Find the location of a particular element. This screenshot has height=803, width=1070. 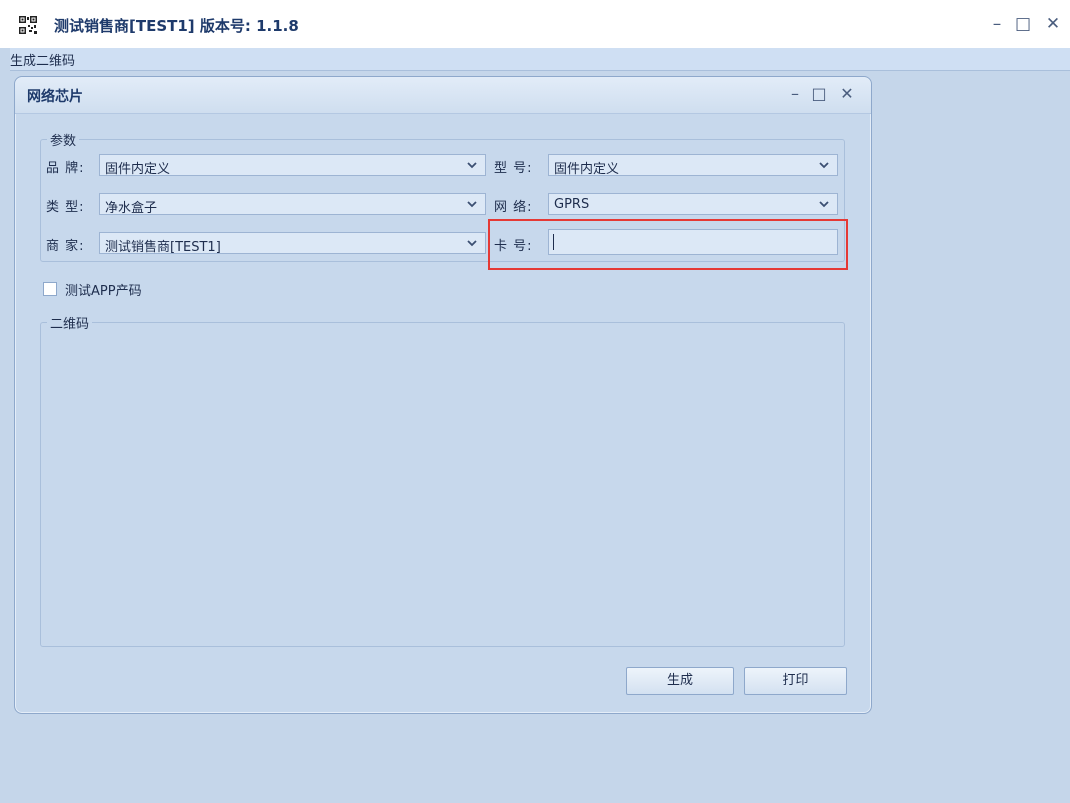

merchant-label: 商 家: is located at coordinates (65, 246).